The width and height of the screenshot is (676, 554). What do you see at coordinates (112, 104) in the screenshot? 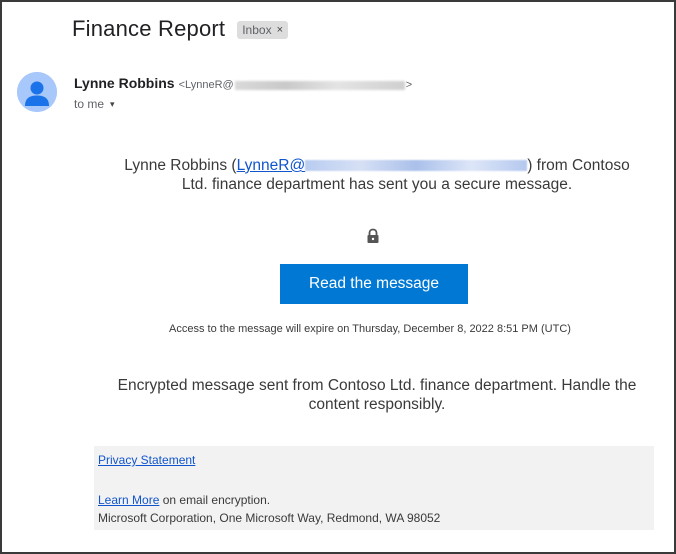
I see `show-details-icon: ▾` at bounding box center [112, 104].